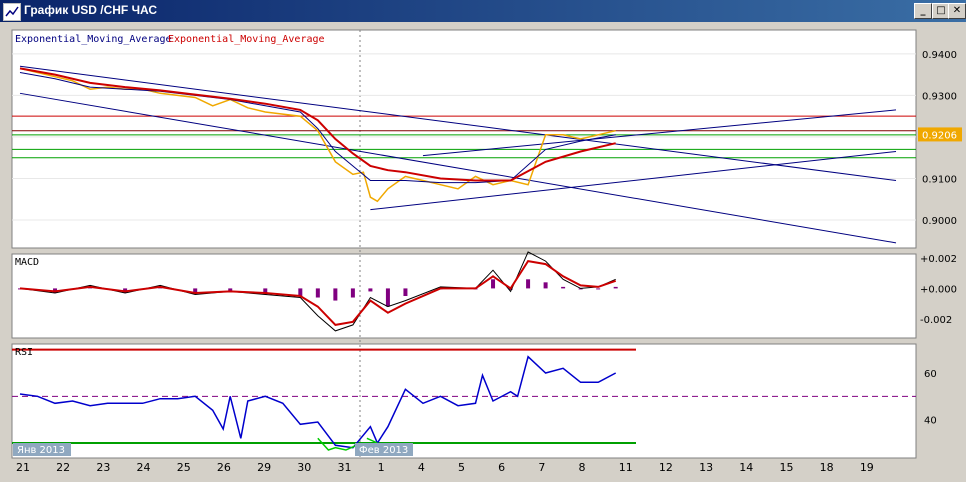 The image size is (966, 482). What do you see at coordinates (939, 221) in the screenshot?
I see `price-tick-label: 0.9000` at bounding box center [939, 221].